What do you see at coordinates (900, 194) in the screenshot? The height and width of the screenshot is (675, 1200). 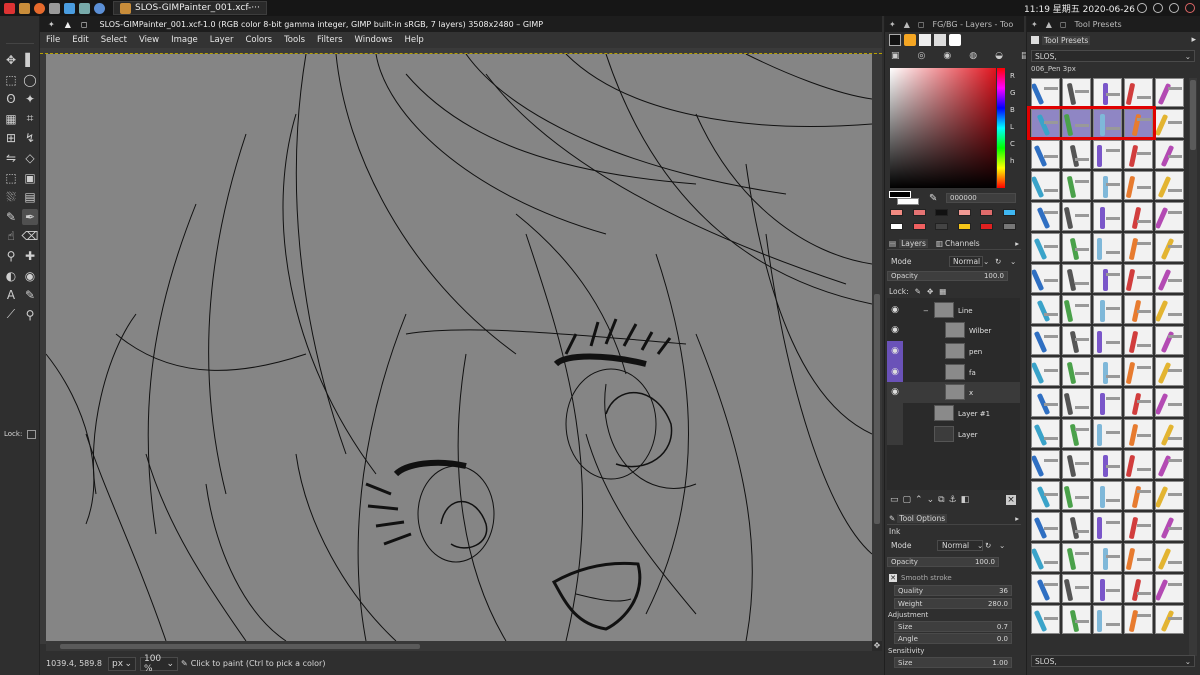 I see `fg-color-swatch` at bounding box center [900, 194].